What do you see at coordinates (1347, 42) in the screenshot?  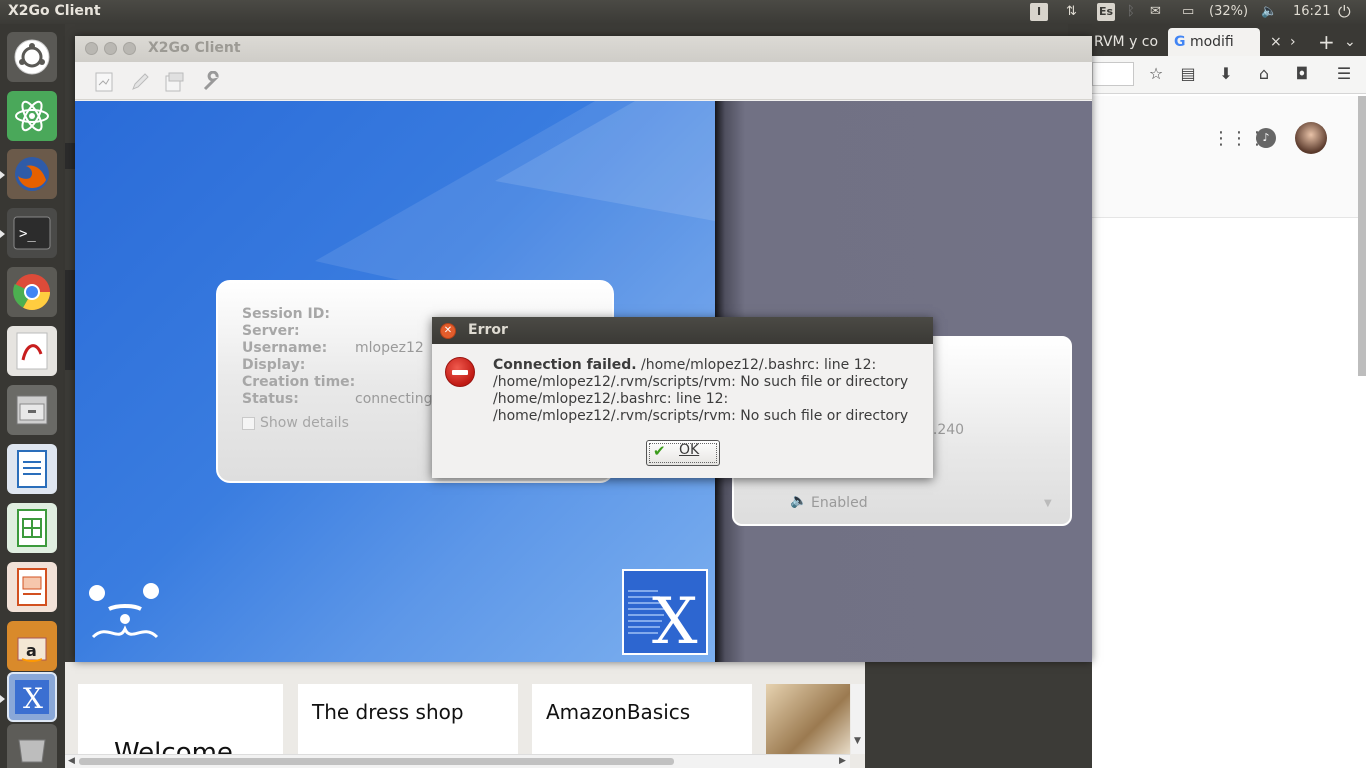 I see `browser-menu-icon: ⌄` at bounding box center [1347, 42].